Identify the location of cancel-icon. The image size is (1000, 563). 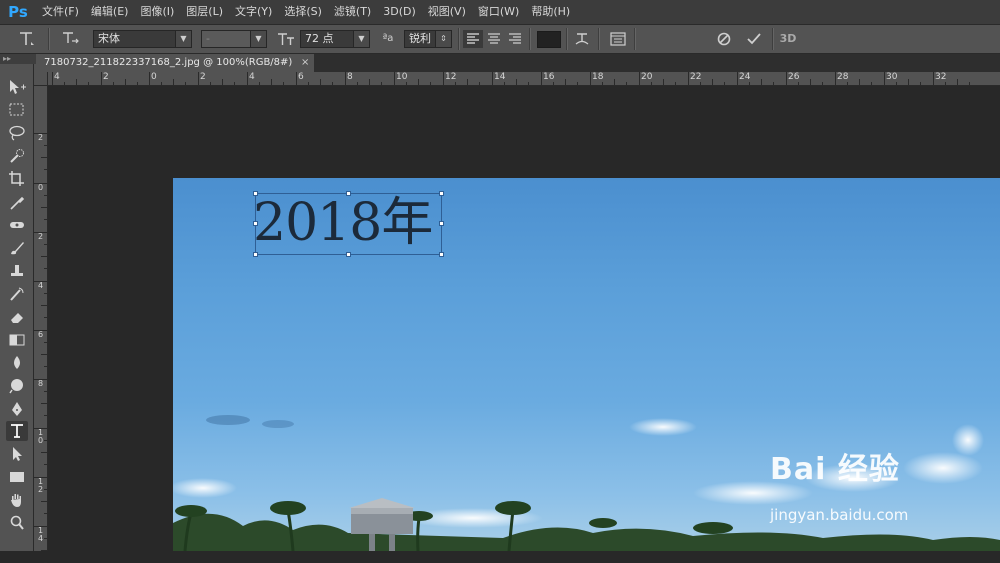
(724, 39).